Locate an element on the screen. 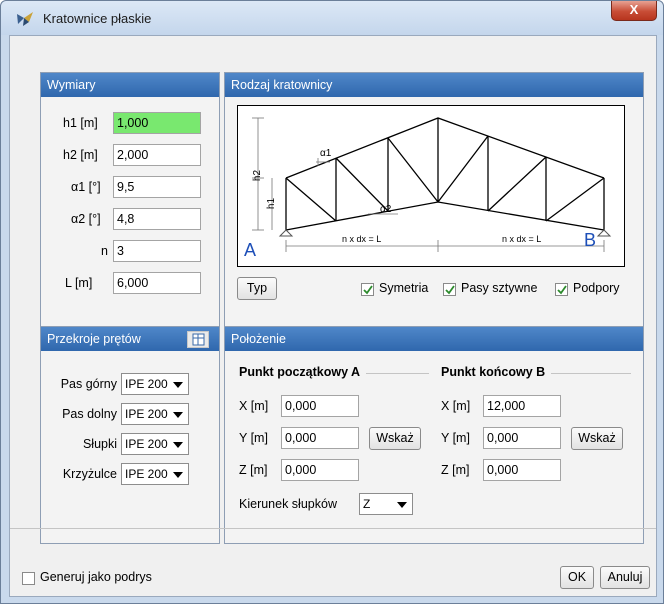 The image size is (664, 604). window-title: Kratownice płaskie is located at coordinates (97, 18).